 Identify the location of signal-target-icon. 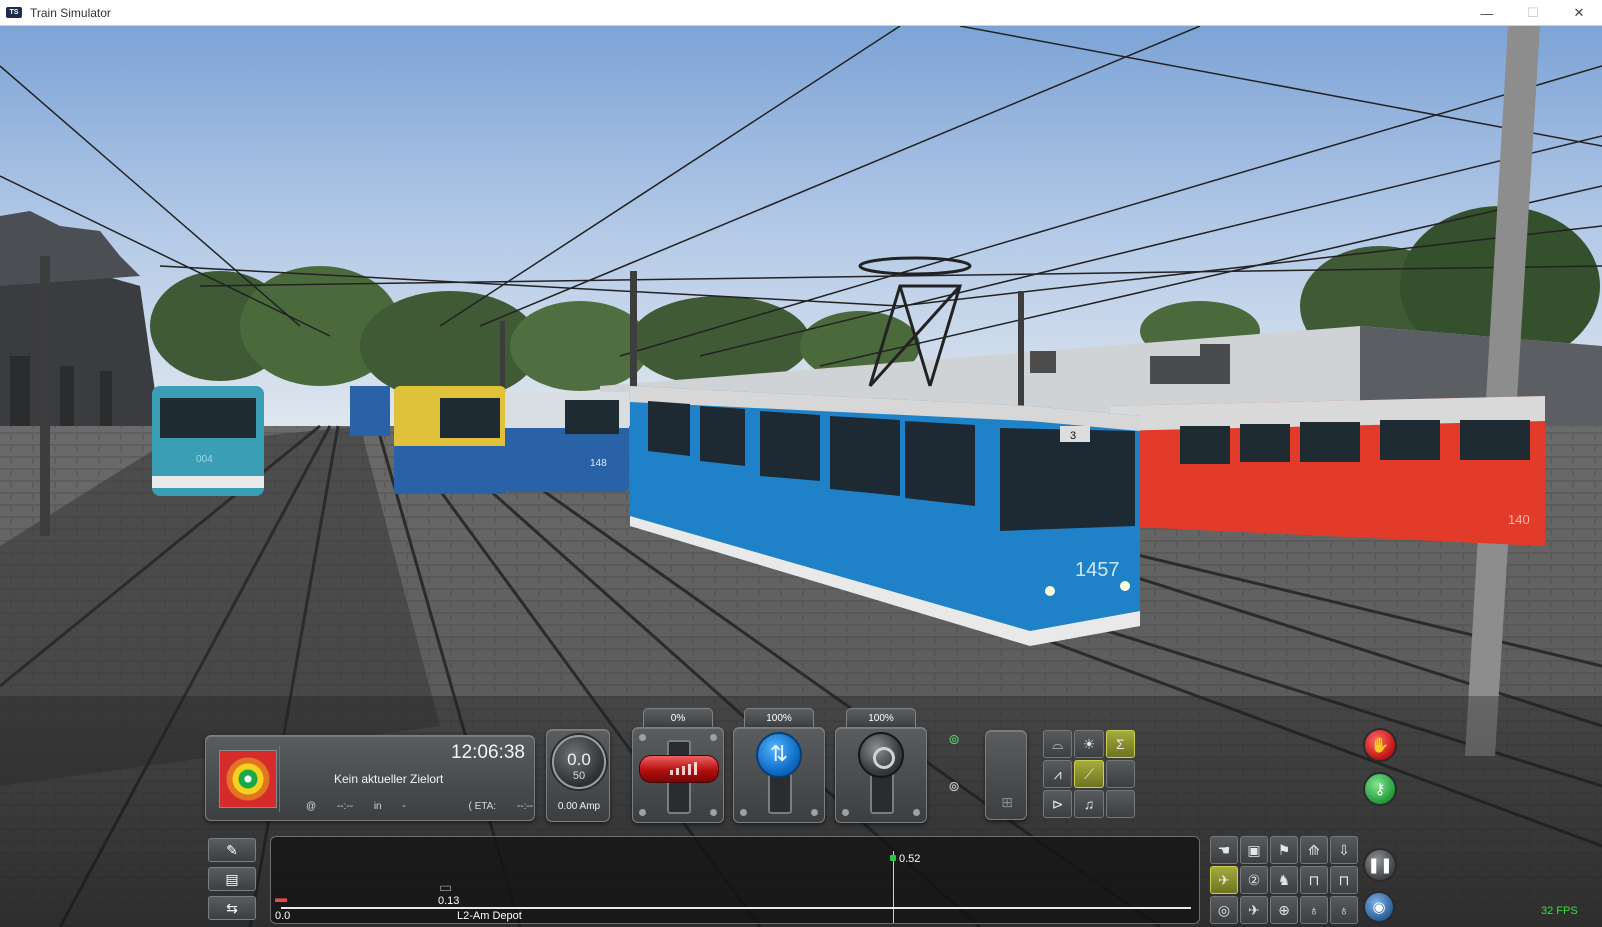
(248, 779).